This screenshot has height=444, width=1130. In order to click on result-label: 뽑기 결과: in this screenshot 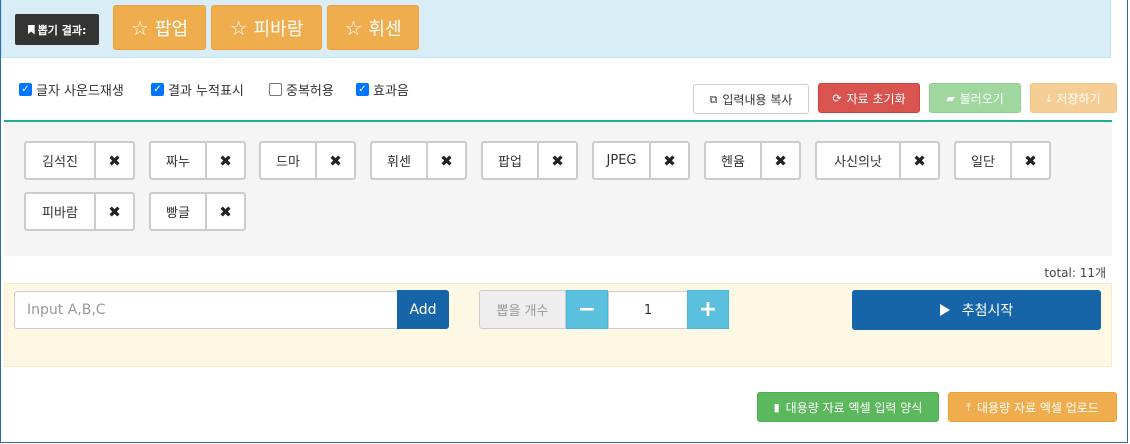, I will do `click(57, 29)`.